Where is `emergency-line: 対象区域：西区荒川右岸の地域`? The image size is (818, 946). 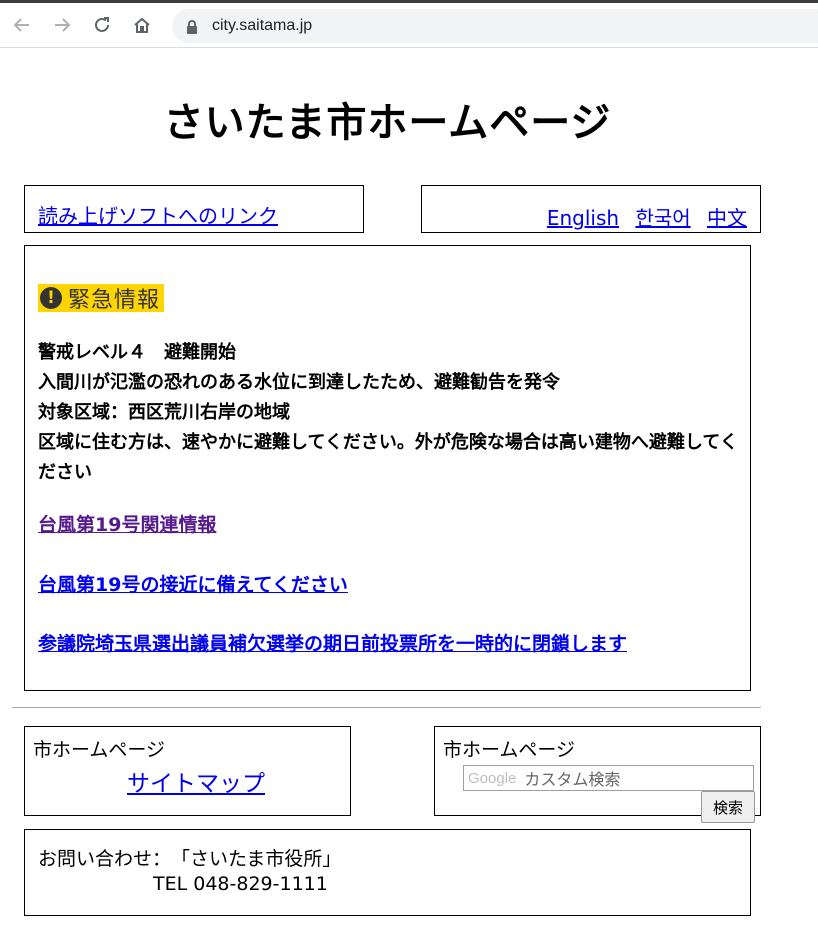 emergency-line: 対象区域：西区荒川右岸の地域 is located at coordinates (164, 412).